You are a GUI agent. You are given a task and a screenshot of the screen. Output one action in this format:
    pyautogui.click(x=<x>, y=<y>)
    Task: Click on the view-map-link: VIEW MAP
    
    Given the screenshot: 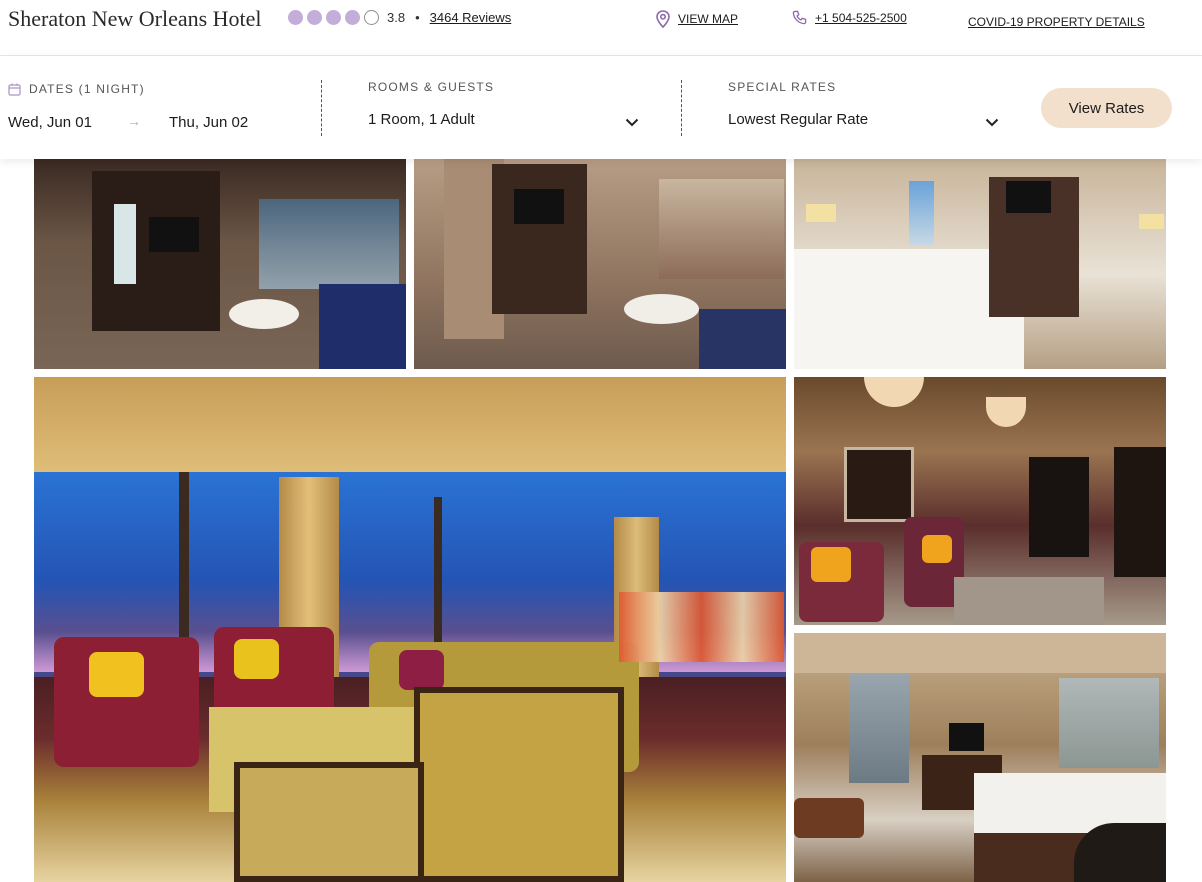 What is the action you would take?
    pyautogui.click(x=697, y=19)
    